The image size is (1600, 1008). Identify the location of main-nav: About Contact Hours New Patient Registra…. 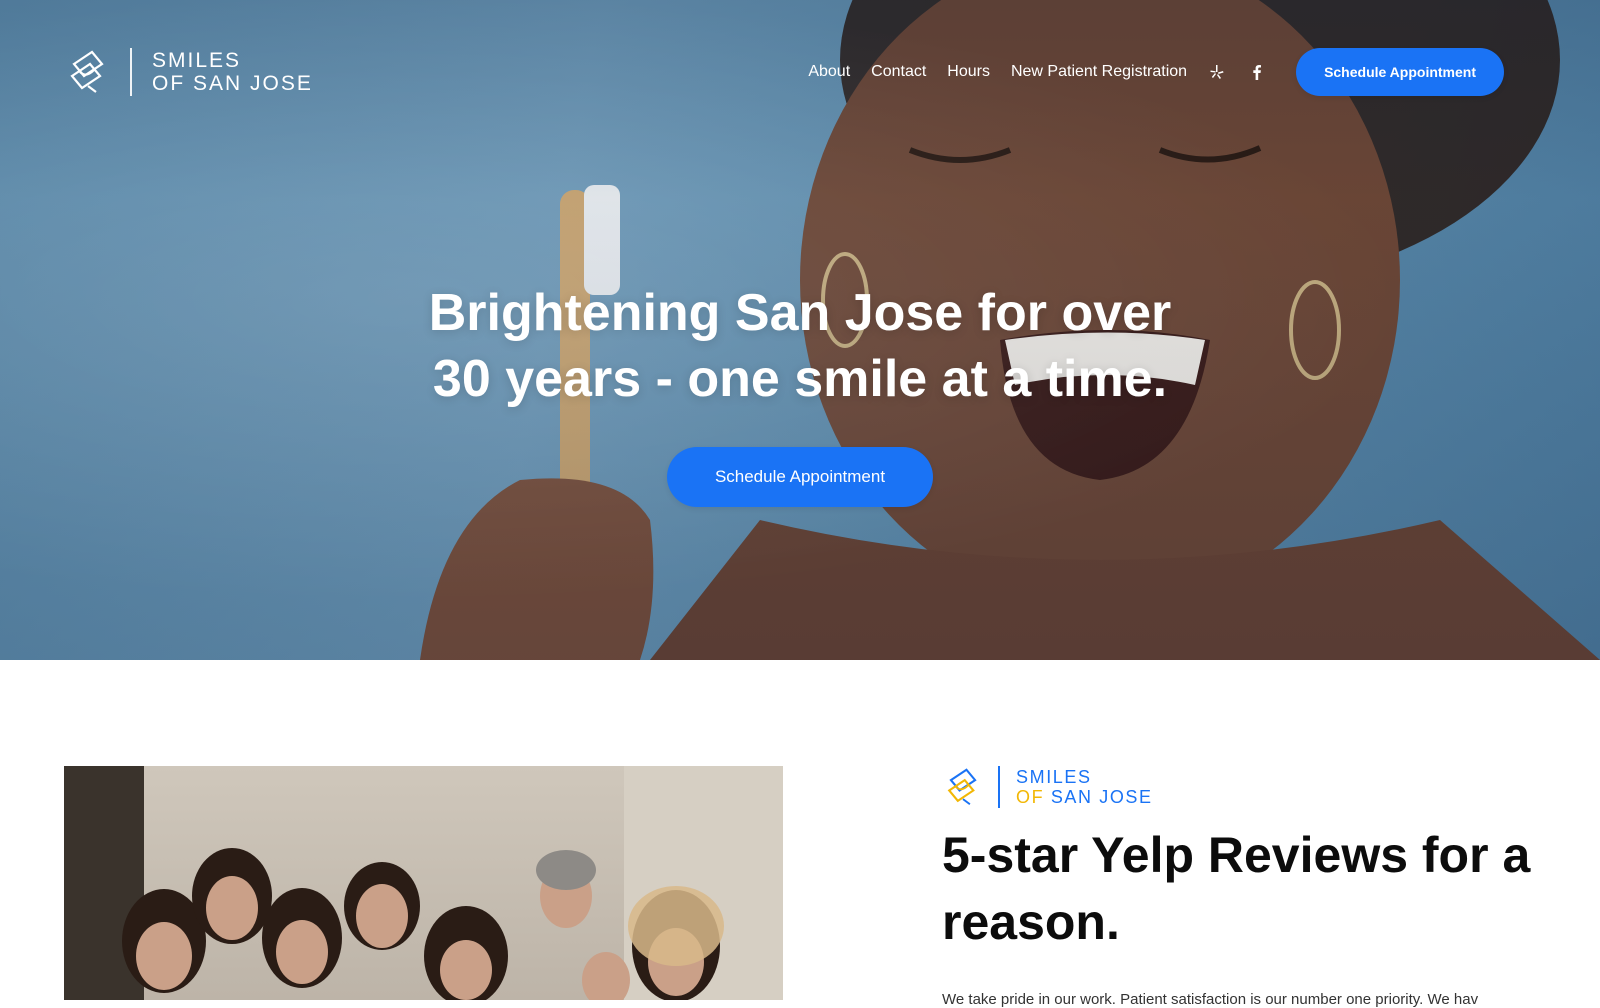
(1156, 72).